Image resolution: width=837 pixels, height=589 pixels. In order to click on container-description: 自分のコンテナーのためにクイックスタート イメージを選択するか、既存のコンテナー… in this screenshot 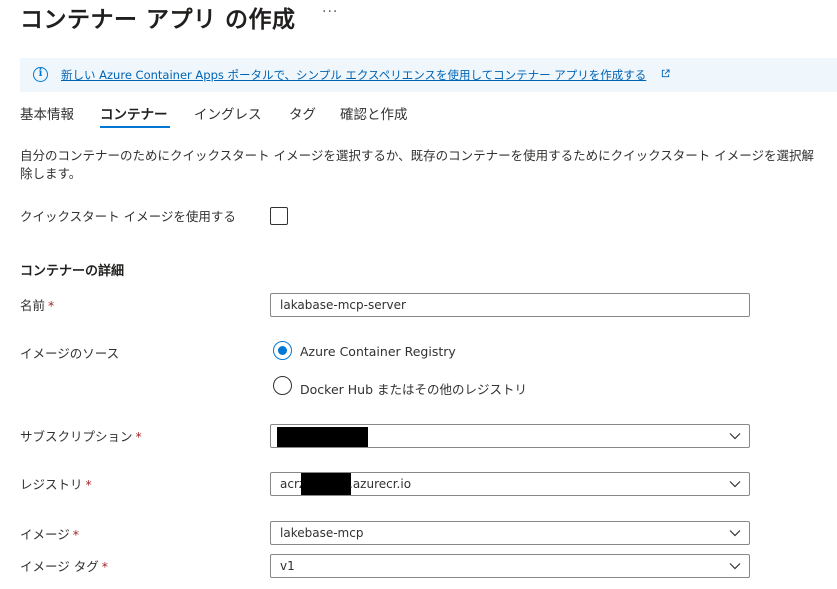, I will do `click(417, 164)`.